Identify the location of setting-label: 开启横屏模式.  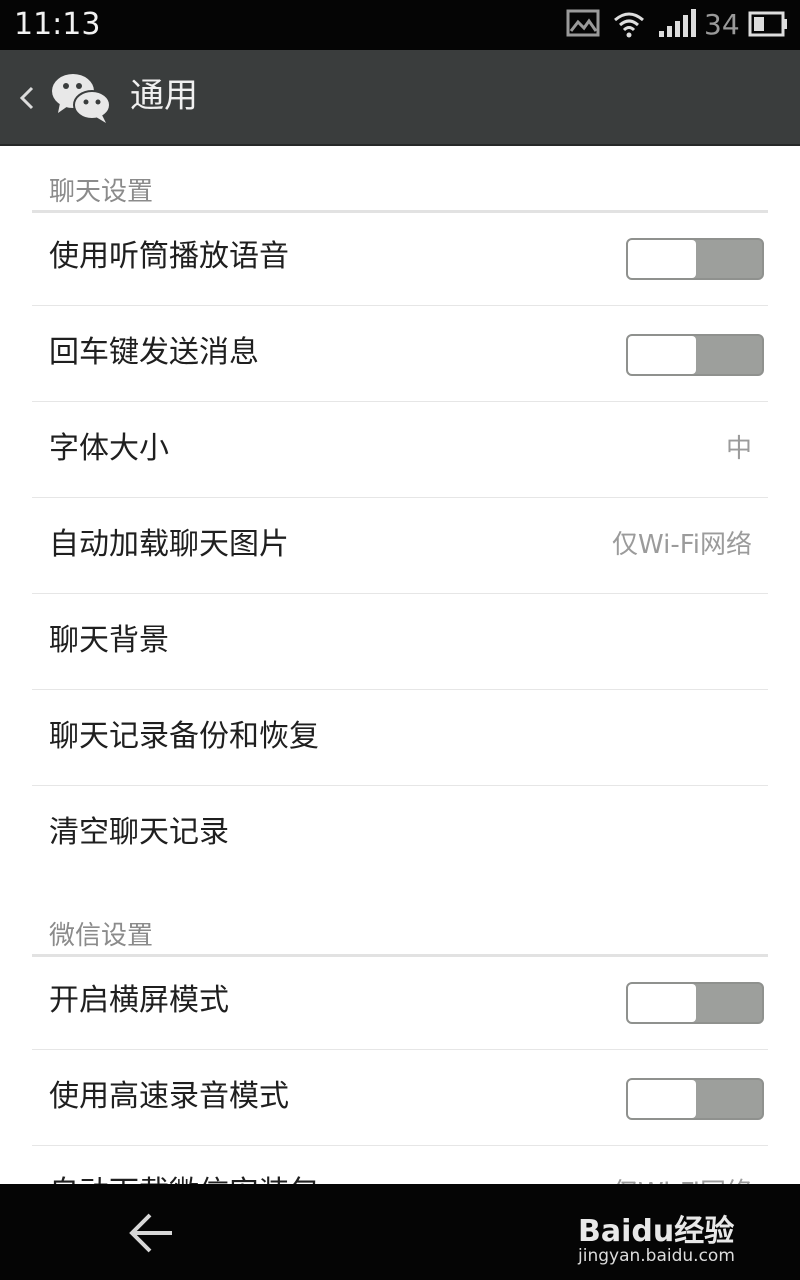
(139, 1000).